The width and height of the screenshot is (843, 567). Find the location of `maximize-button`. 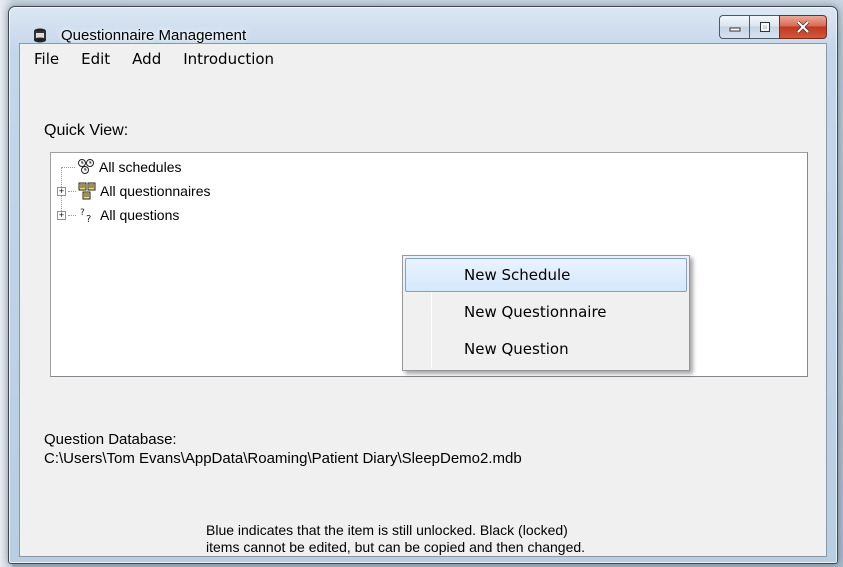

maximize-button is located at coordinates (764, 27).